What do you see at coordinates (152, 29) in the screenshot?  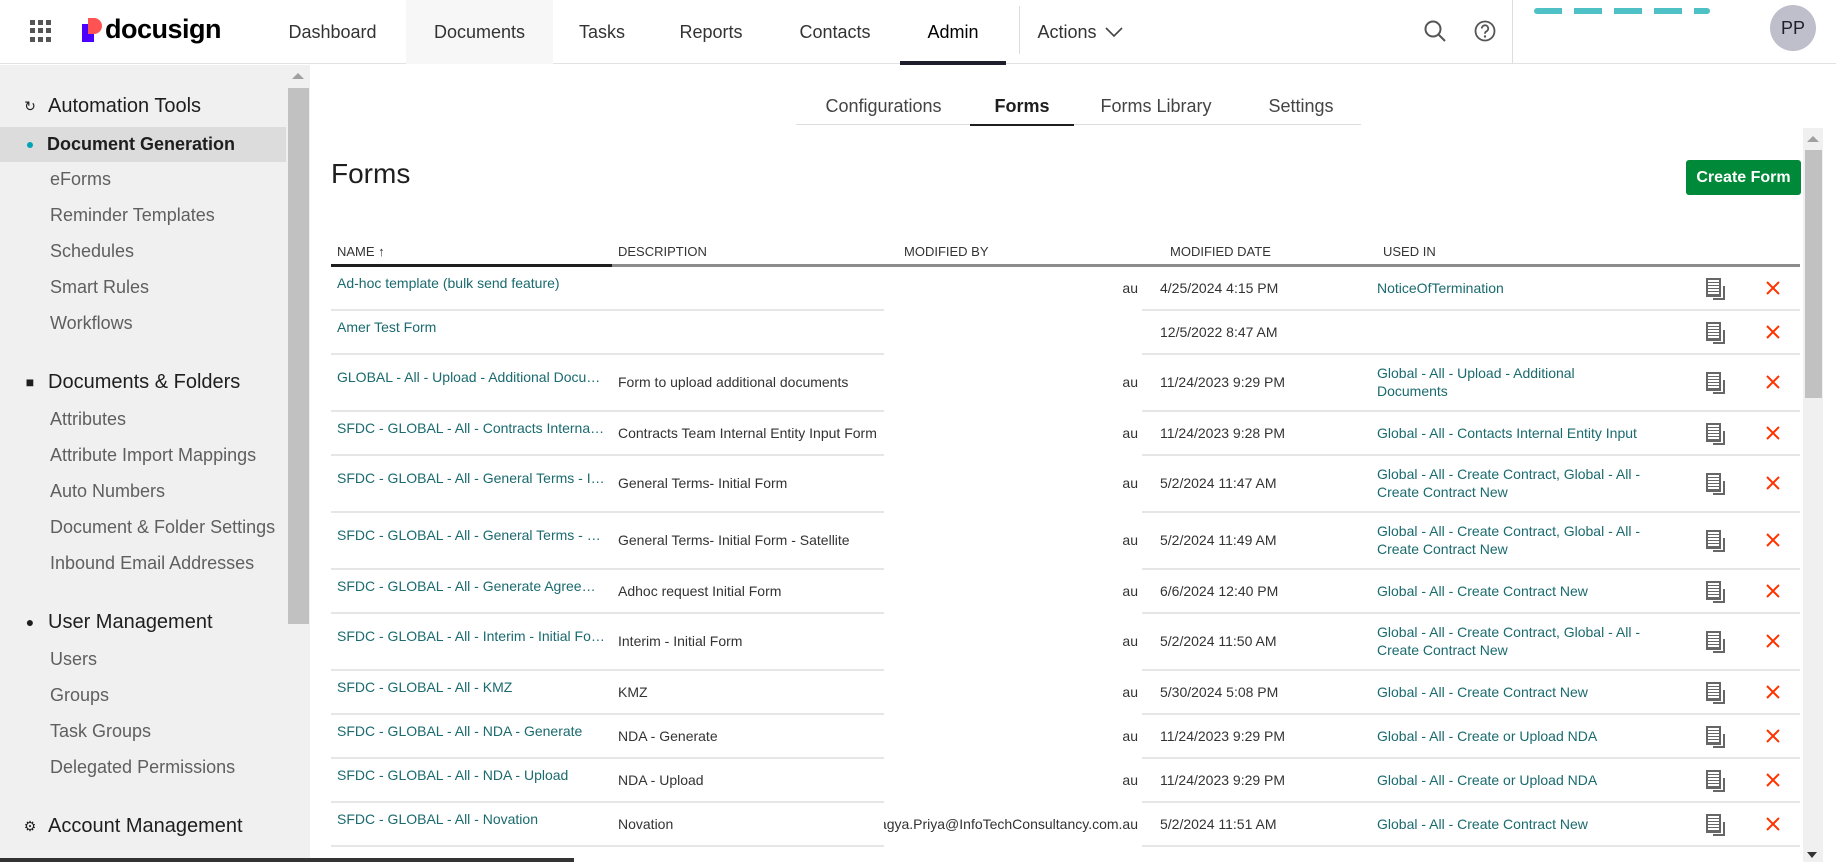 I see `docusign-logo: docusign` at bounding box center [152, 29].